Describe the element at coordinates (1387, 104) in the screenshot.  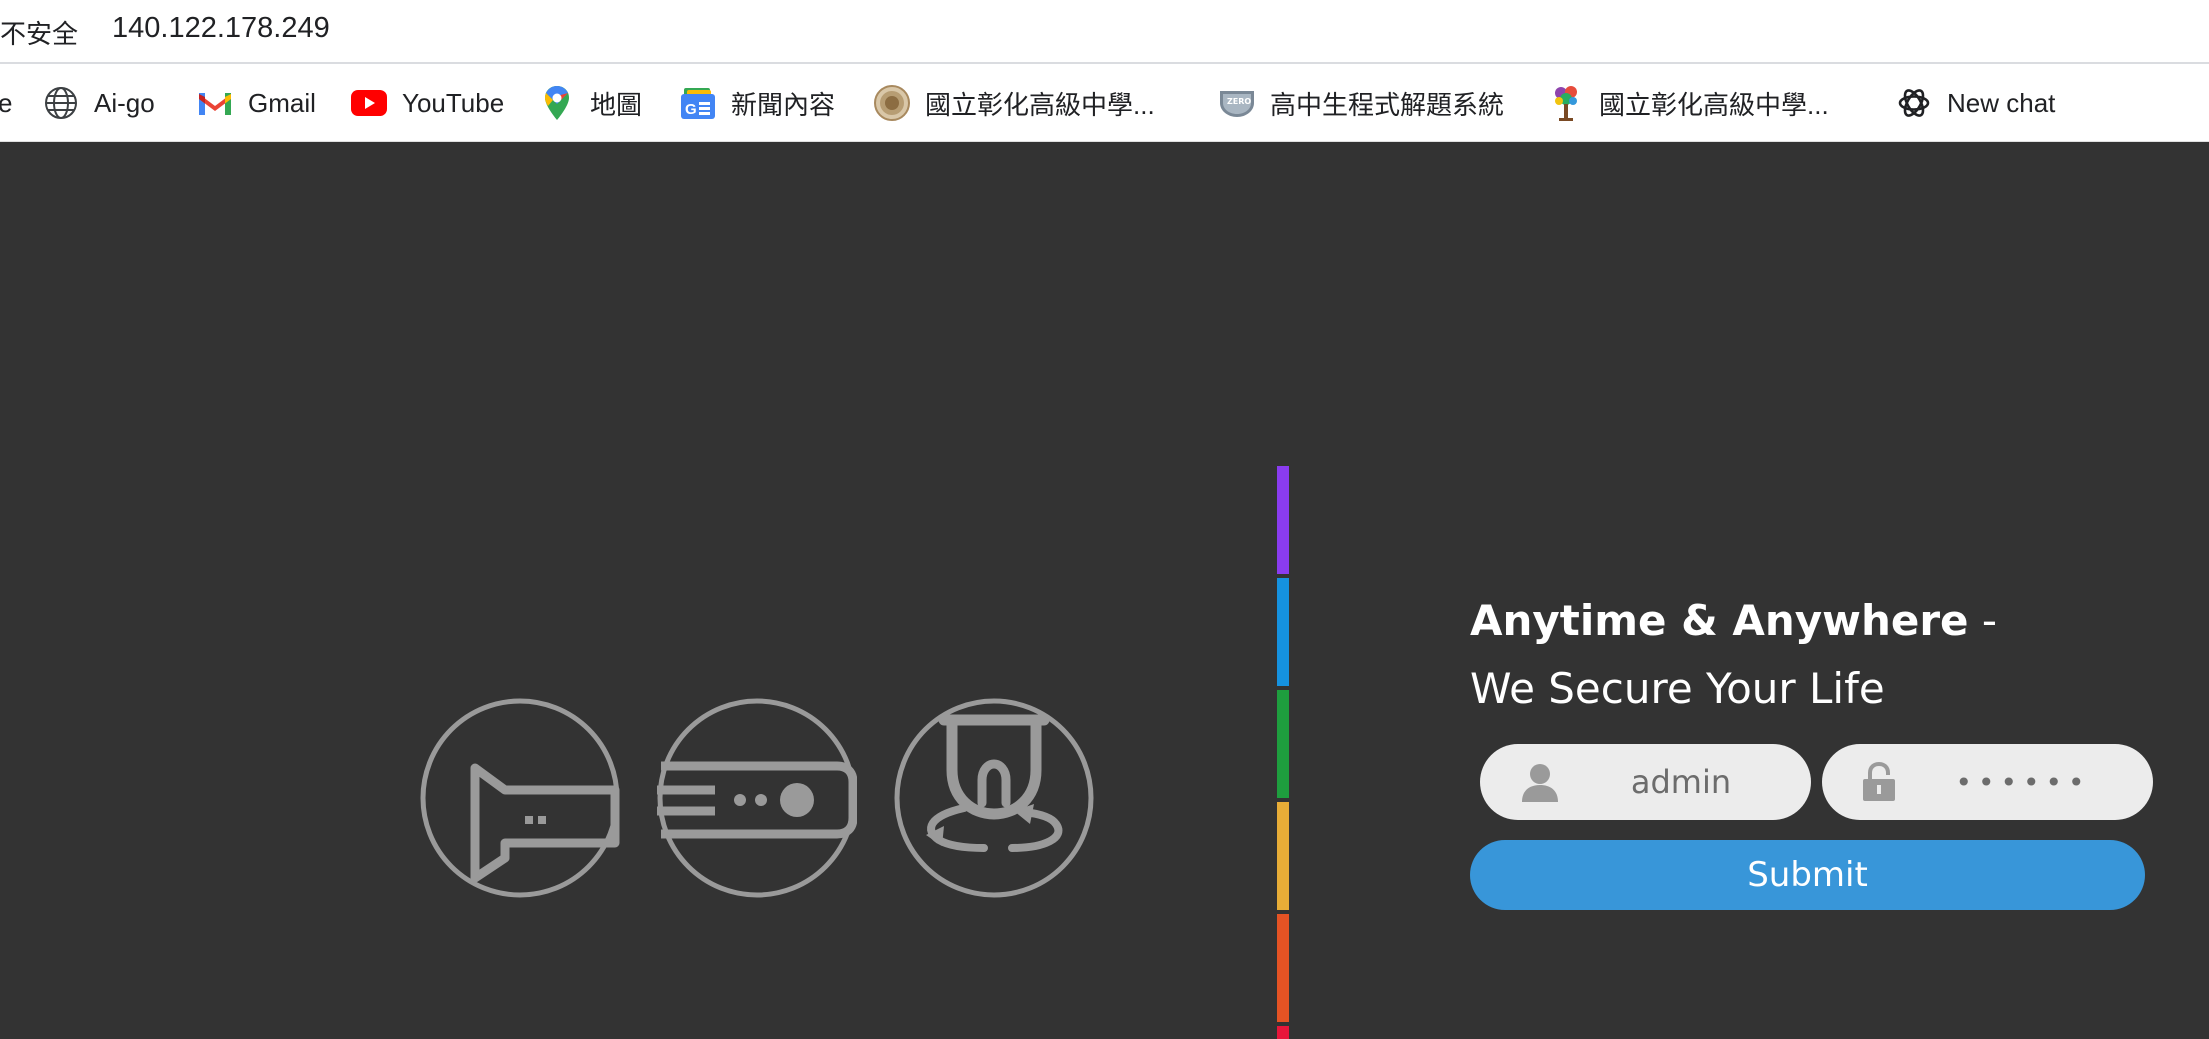
I see `bookmark-label: 高中生程式解題系統` at that location.